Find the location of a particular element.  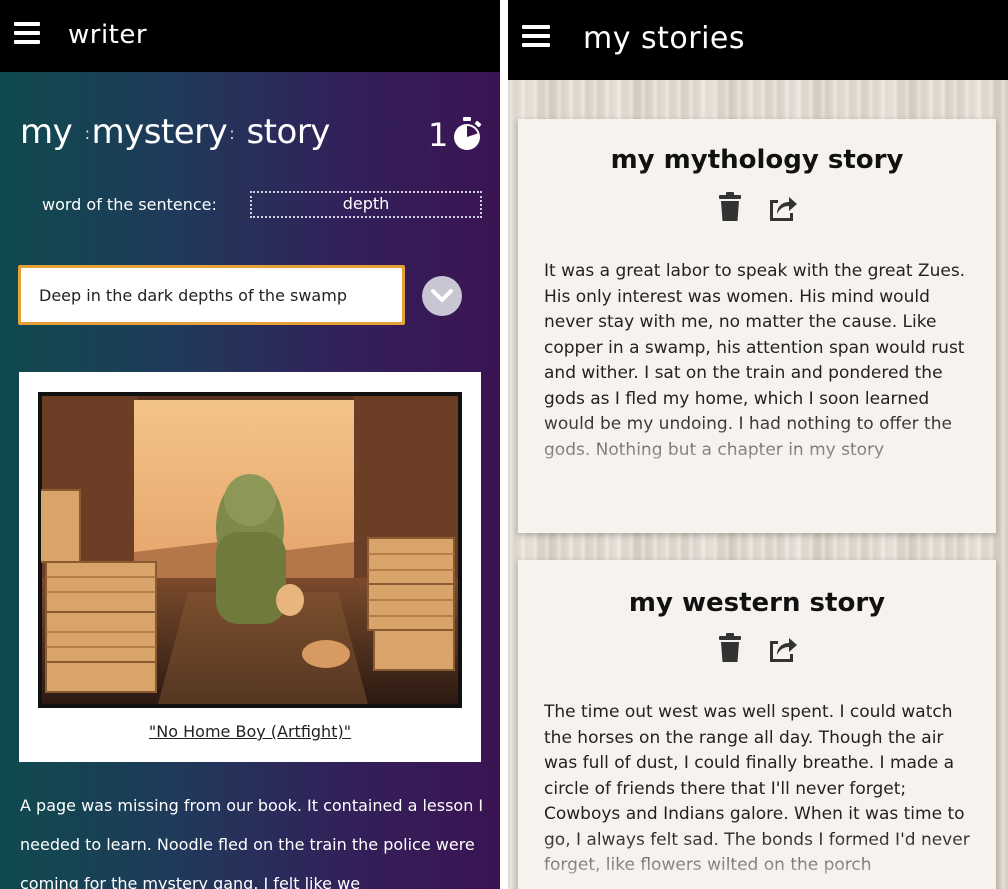

app-bar-title: my stories is located at coordinates (664, 38).